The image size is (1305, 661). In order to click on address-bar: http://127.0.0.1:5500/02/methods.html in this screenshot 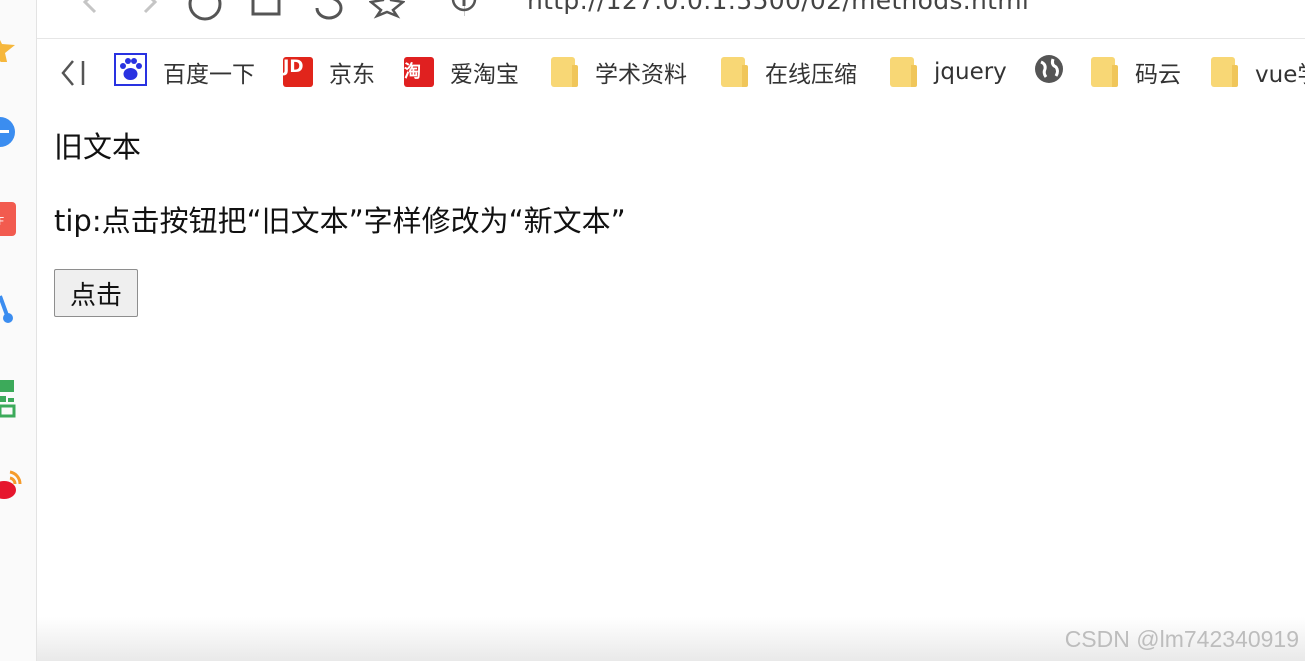, I will do `click(671, 19)`.